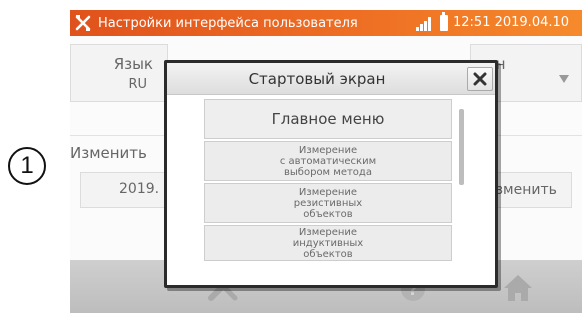  I want to click on signal-icon, so click(424, 24).